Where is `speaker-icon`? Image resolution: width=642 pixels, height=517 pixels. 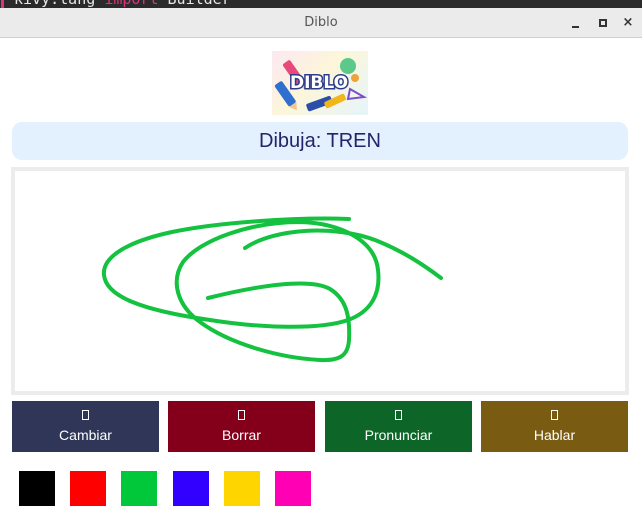 speaker-icon is located at coordinates (398, 415).